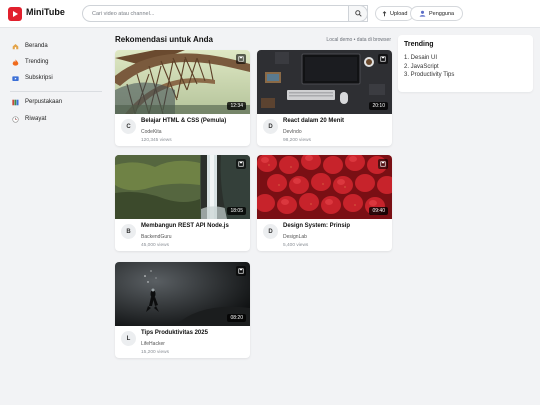 The width and height of the screenshot is (540, 405). Describe the element at coordinates (384, 13) in the screenshot. I see `upload-icon` at that location.